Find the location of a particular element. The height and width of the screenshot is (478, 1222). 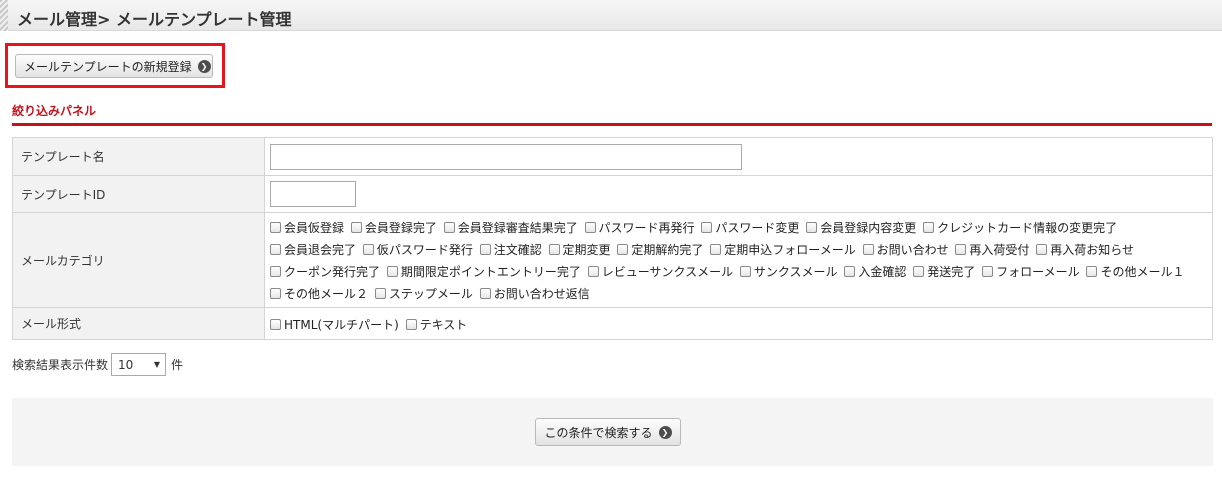

mail-category-option: 発送完了 is located at coordinates (944, 272).